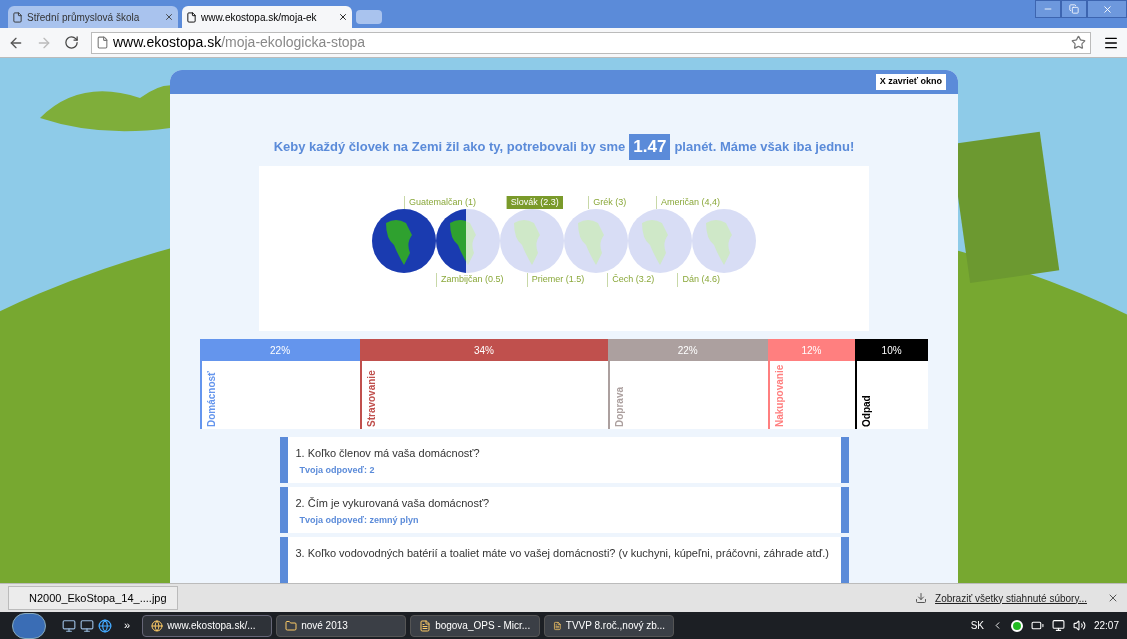 The height and width of the screenshot is (639, 1127). What do you see at coordinates (98, 598) in the screenshot?
I see `download-filename: N2000_EkoStopa_14_....jpg` at bounding box center [98, 598].